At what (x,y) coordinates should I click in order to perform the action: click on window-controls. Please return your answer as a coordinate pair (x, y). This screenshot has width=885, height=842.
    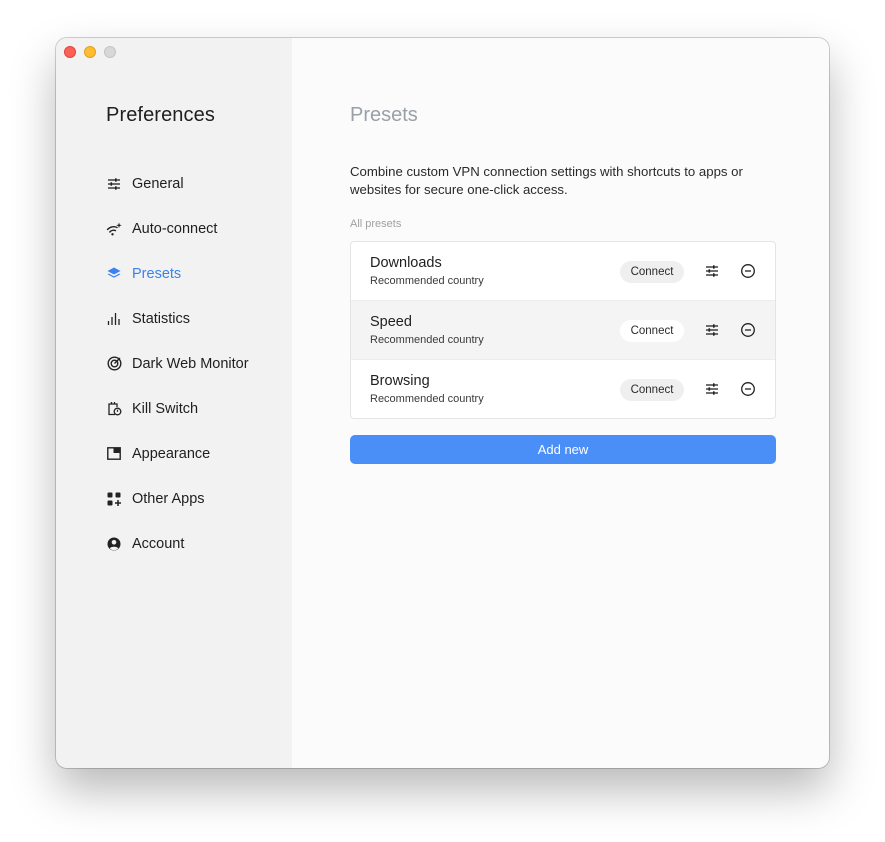
    Looking at the image, I should click on (90, 52).